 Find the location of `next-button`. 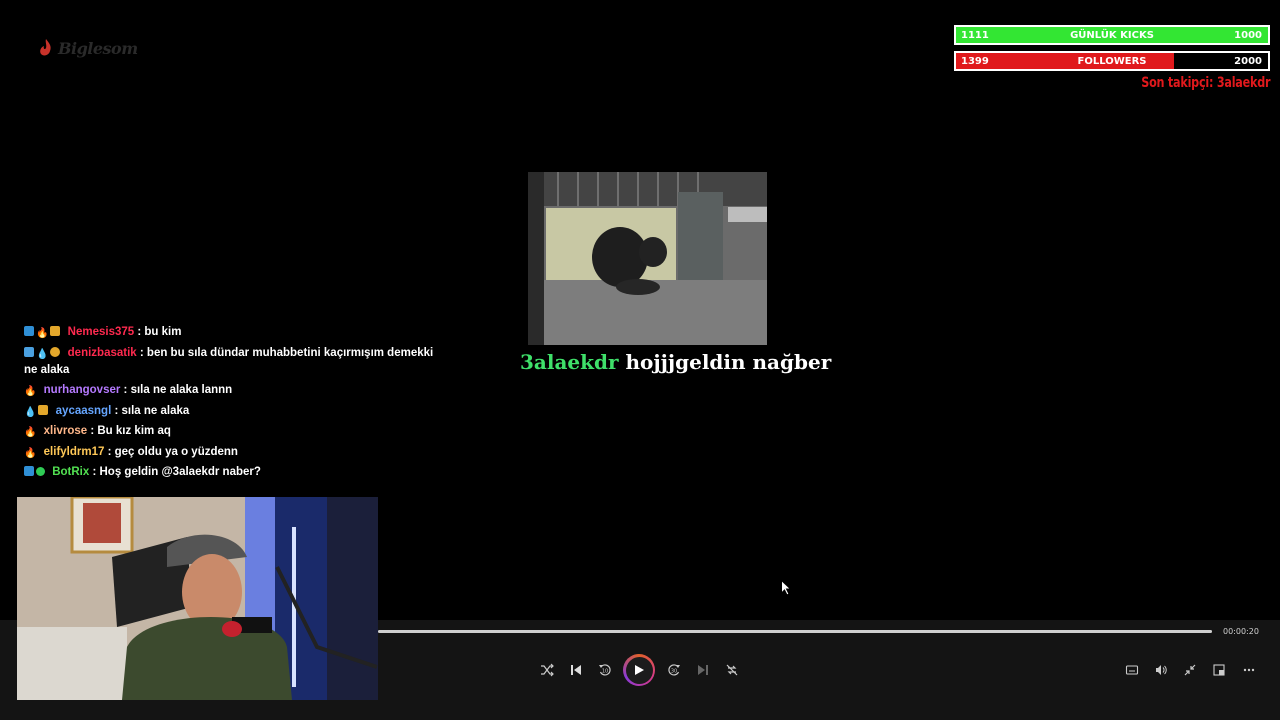

next-button is located at coordinates (703, 670).